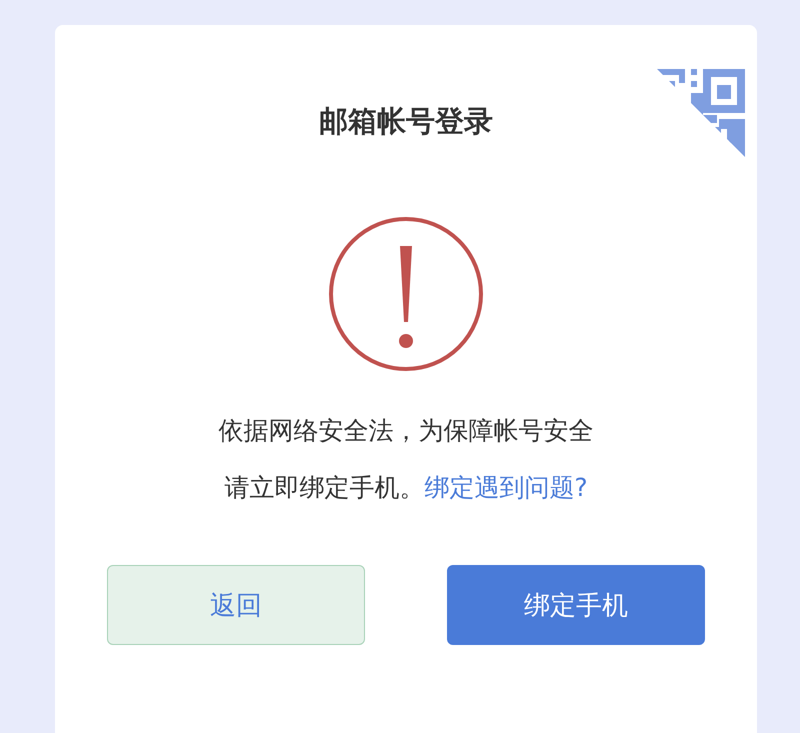  What do you see at coordinates (406, 121) in the screenshot?
I see `dialog-title: 邮箱帐号登录` at bounding box center [406, 121].